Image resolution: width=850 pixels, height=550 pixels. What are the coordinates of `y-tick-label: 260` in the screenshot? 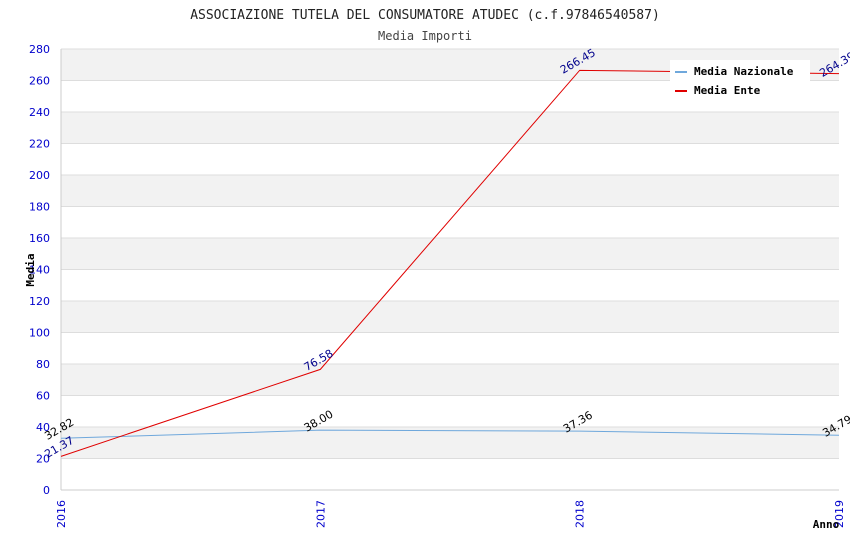 It's located at (39, 81).